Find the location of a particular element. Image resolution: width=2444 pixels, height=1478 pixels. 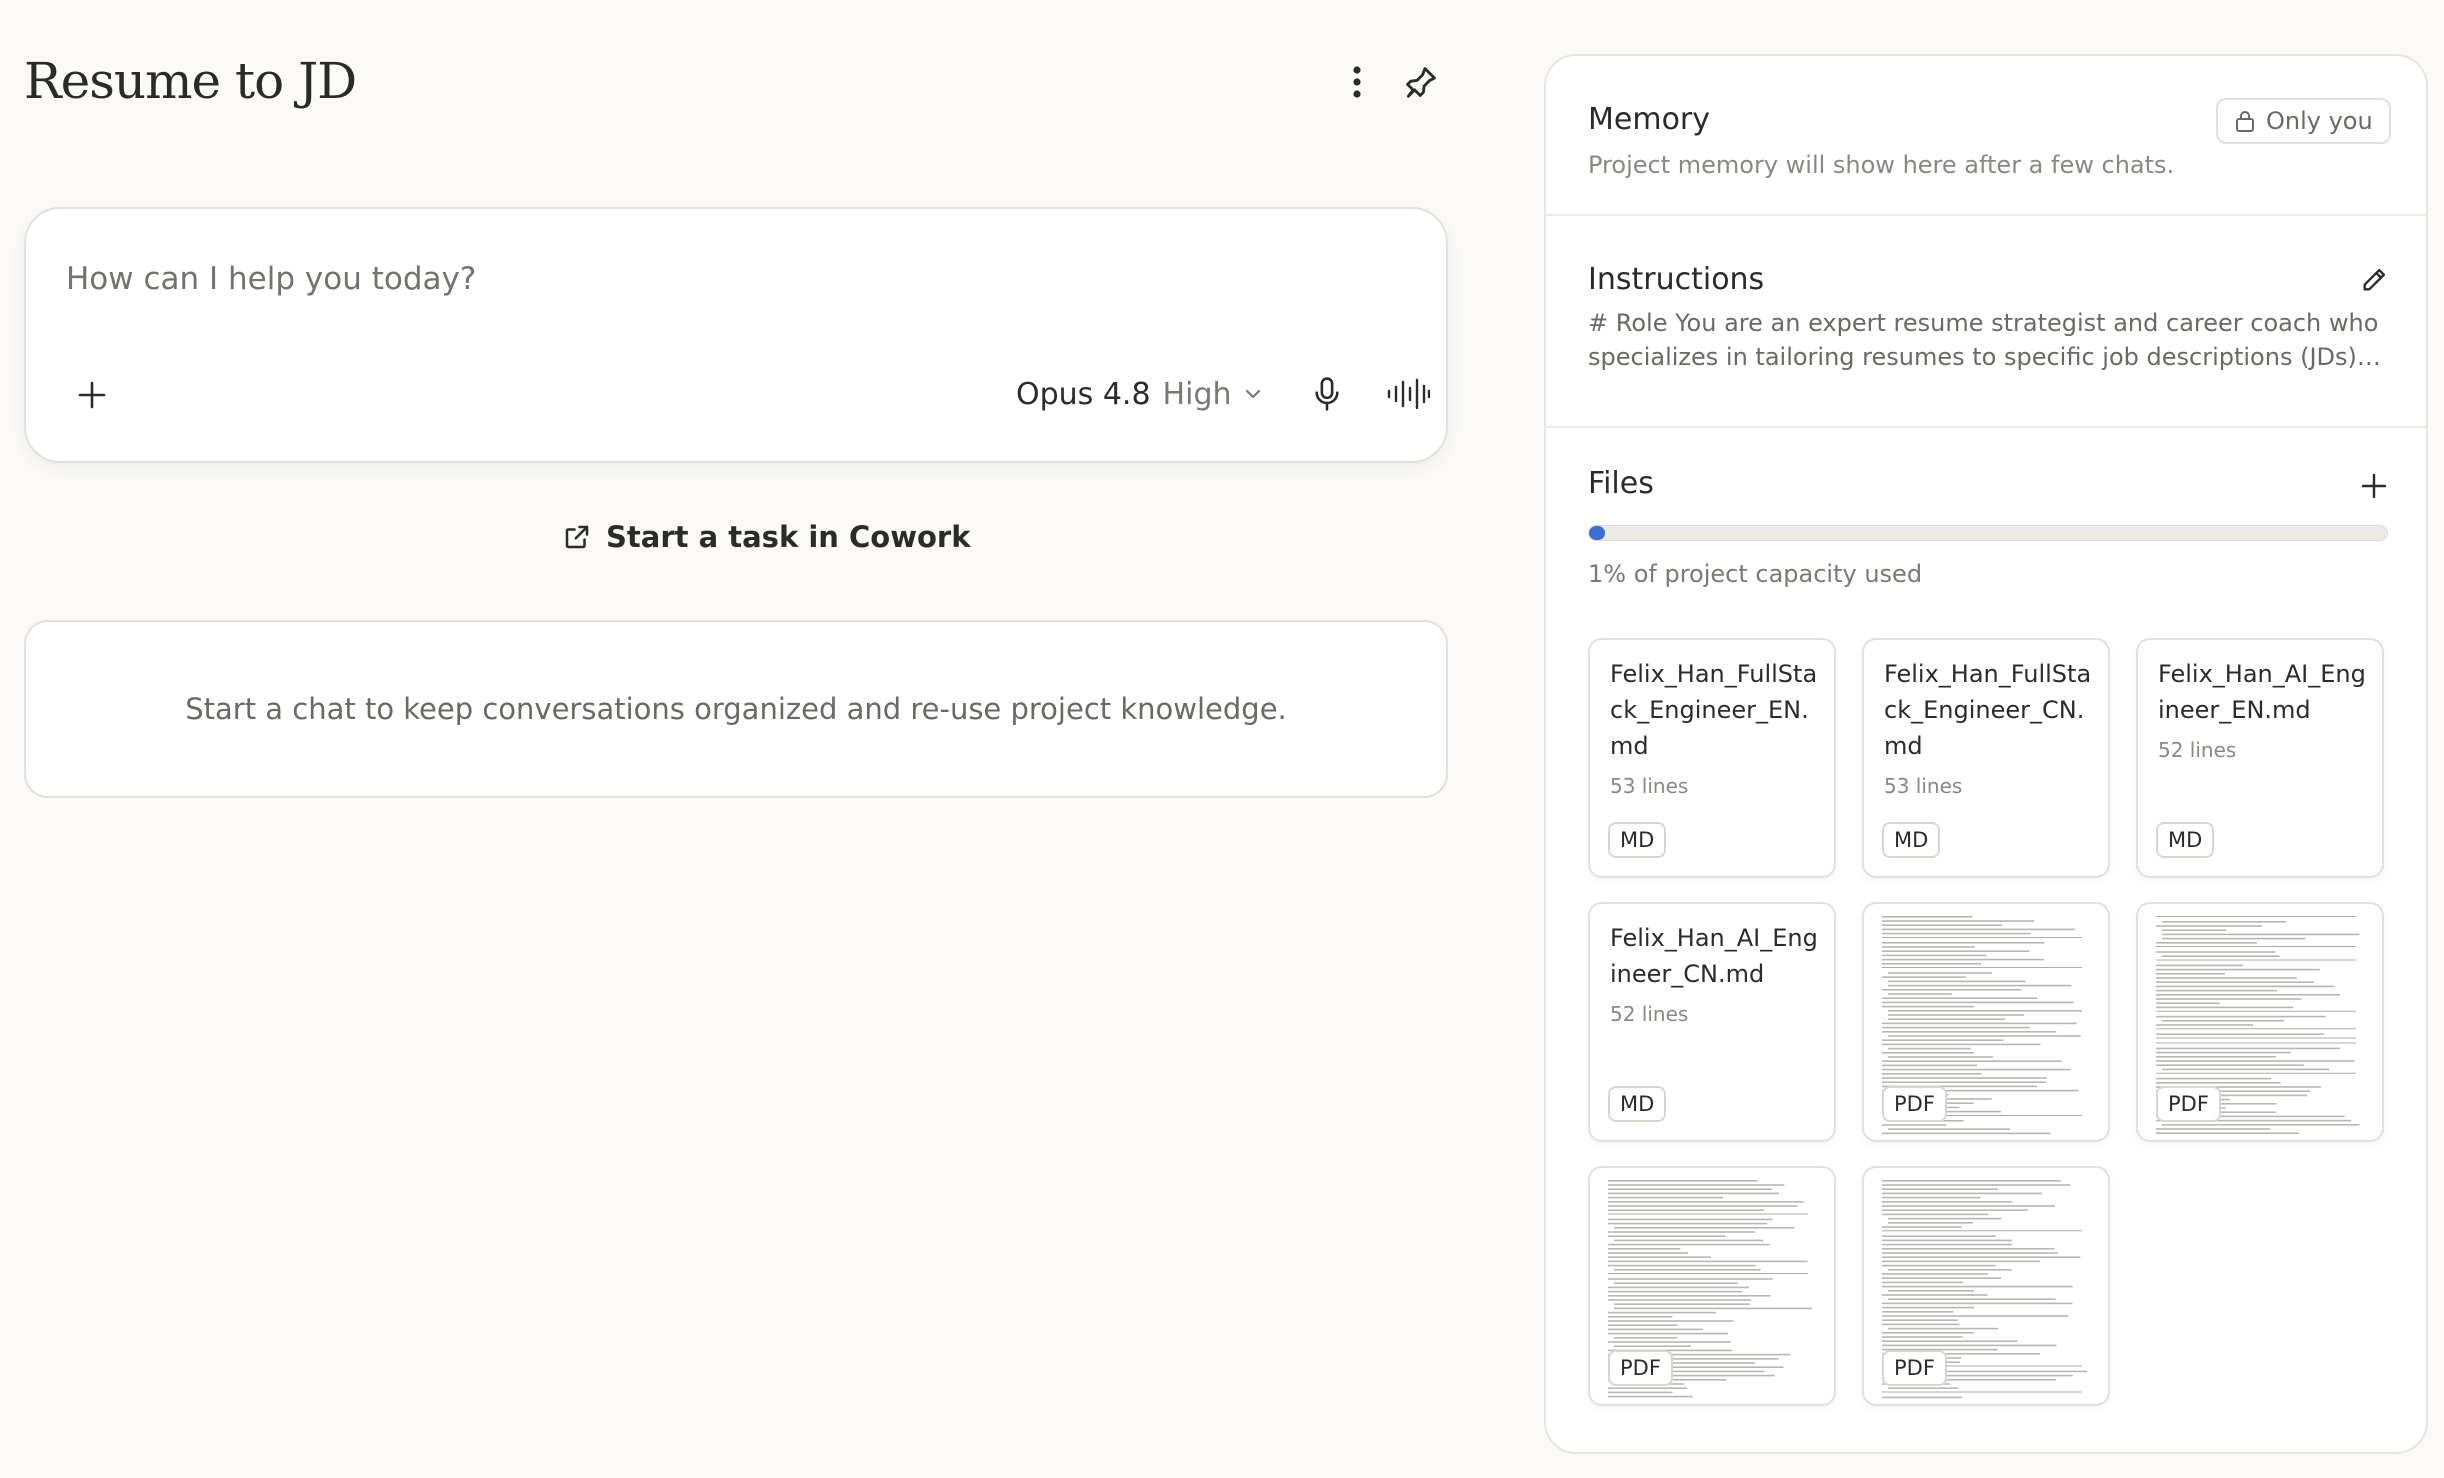

plus-icon is located at coordinates (2374, 486).